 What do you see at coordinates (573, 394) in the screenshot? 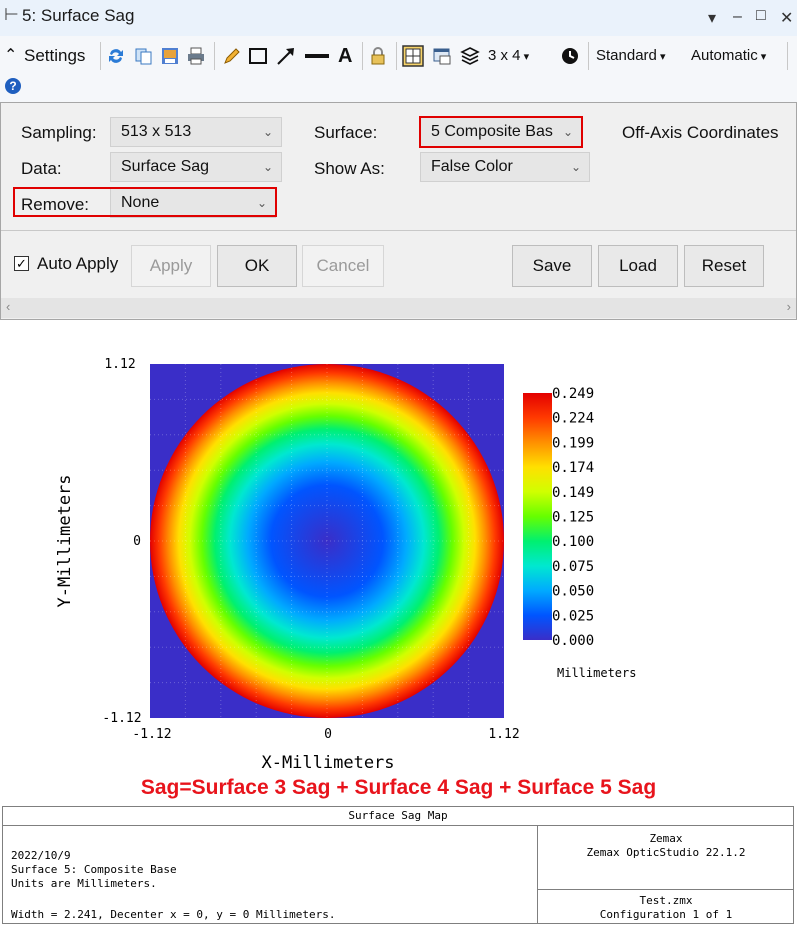
I see `colorbar-tick-label: 0.249` at bounding box center [573, 394].